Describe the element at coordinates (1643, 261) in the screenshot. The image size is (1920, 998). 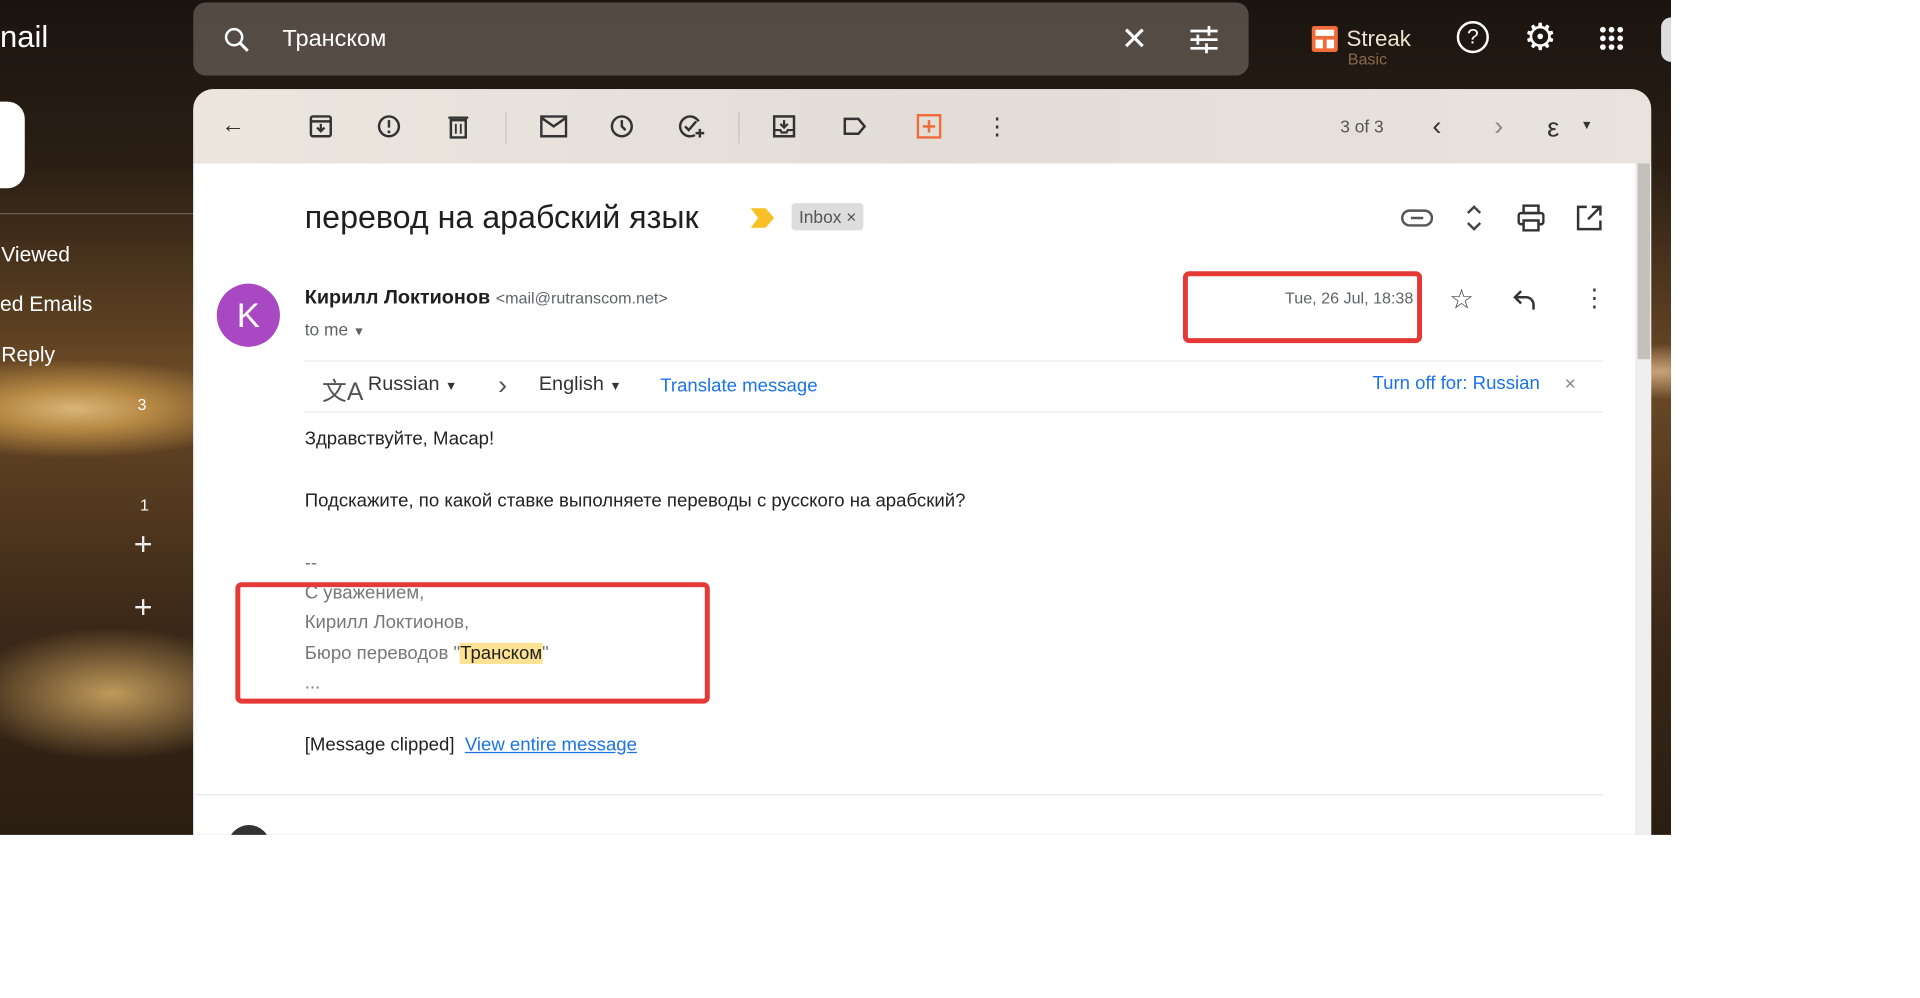
I see `scrollbar-thumb` at that location.